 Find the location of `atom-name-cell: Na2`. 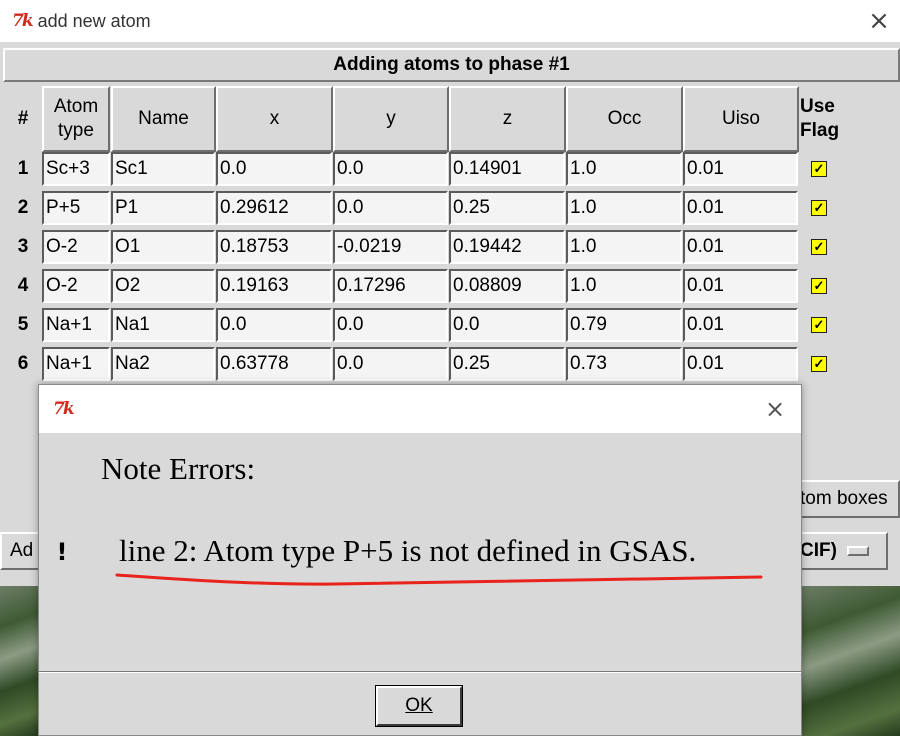

atom-name-cell: Na2 is located at coordinates (163, 364).